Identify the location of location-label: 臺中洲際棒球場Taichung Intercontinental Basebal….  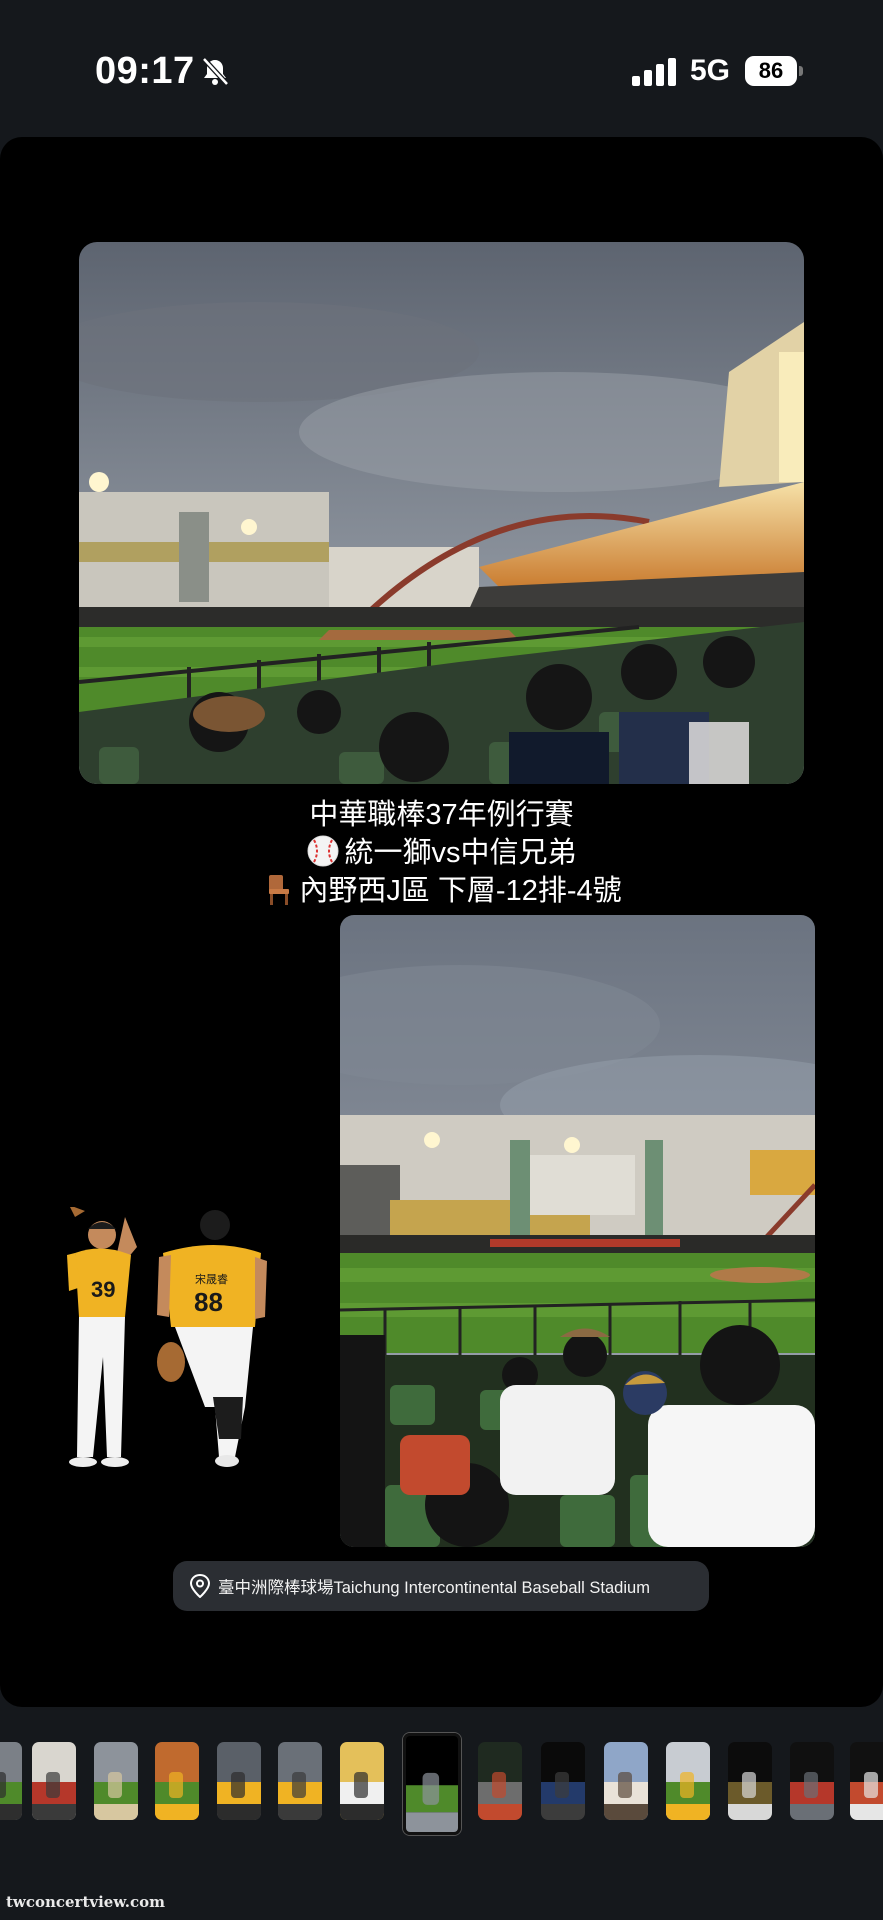
(434, 1588).